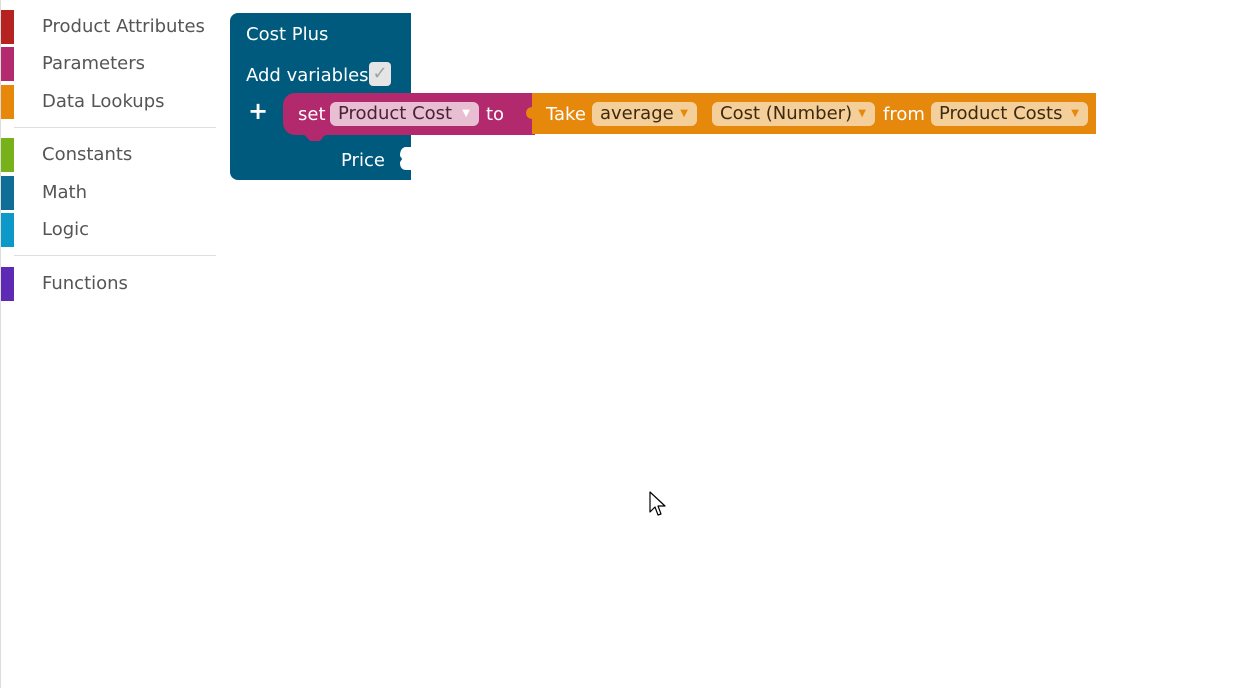 This screenshot has height=688, width=1247. I want to click on category-label: Product Attributes, so click(123, 26).